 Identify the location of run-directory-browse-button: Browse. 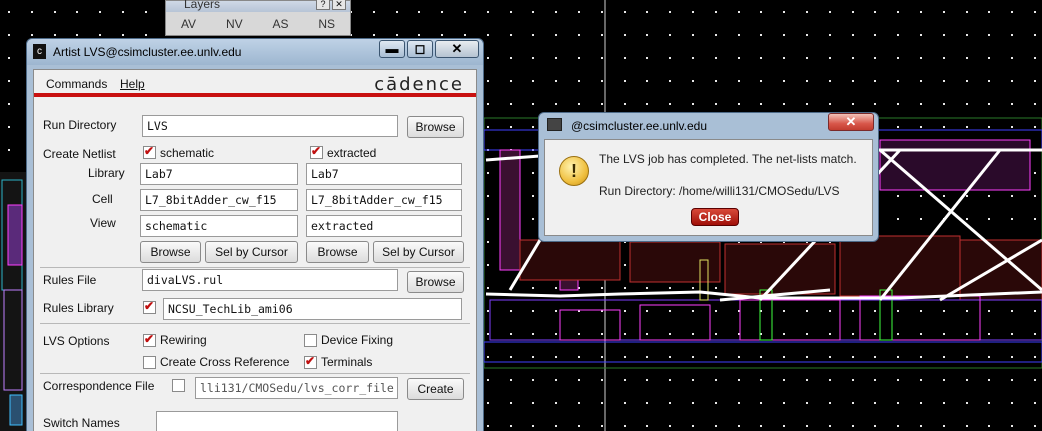
(435, 127).